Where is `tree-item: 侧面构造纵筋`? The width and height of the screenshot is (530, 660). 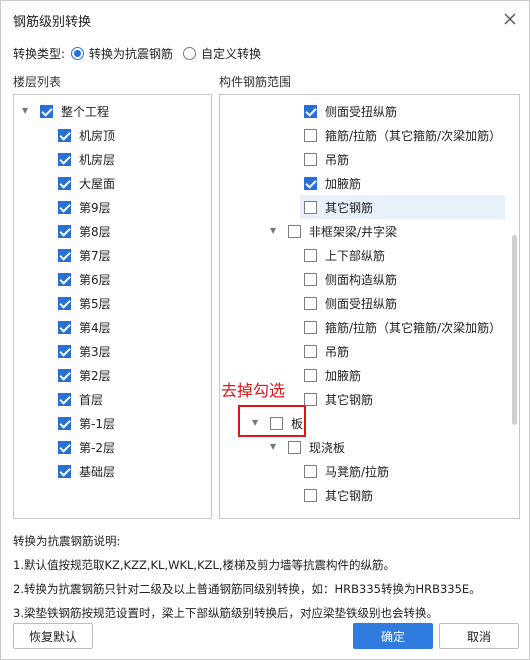
tree-item: 侧面构造纵筋 is located at coordinates (350, 279).